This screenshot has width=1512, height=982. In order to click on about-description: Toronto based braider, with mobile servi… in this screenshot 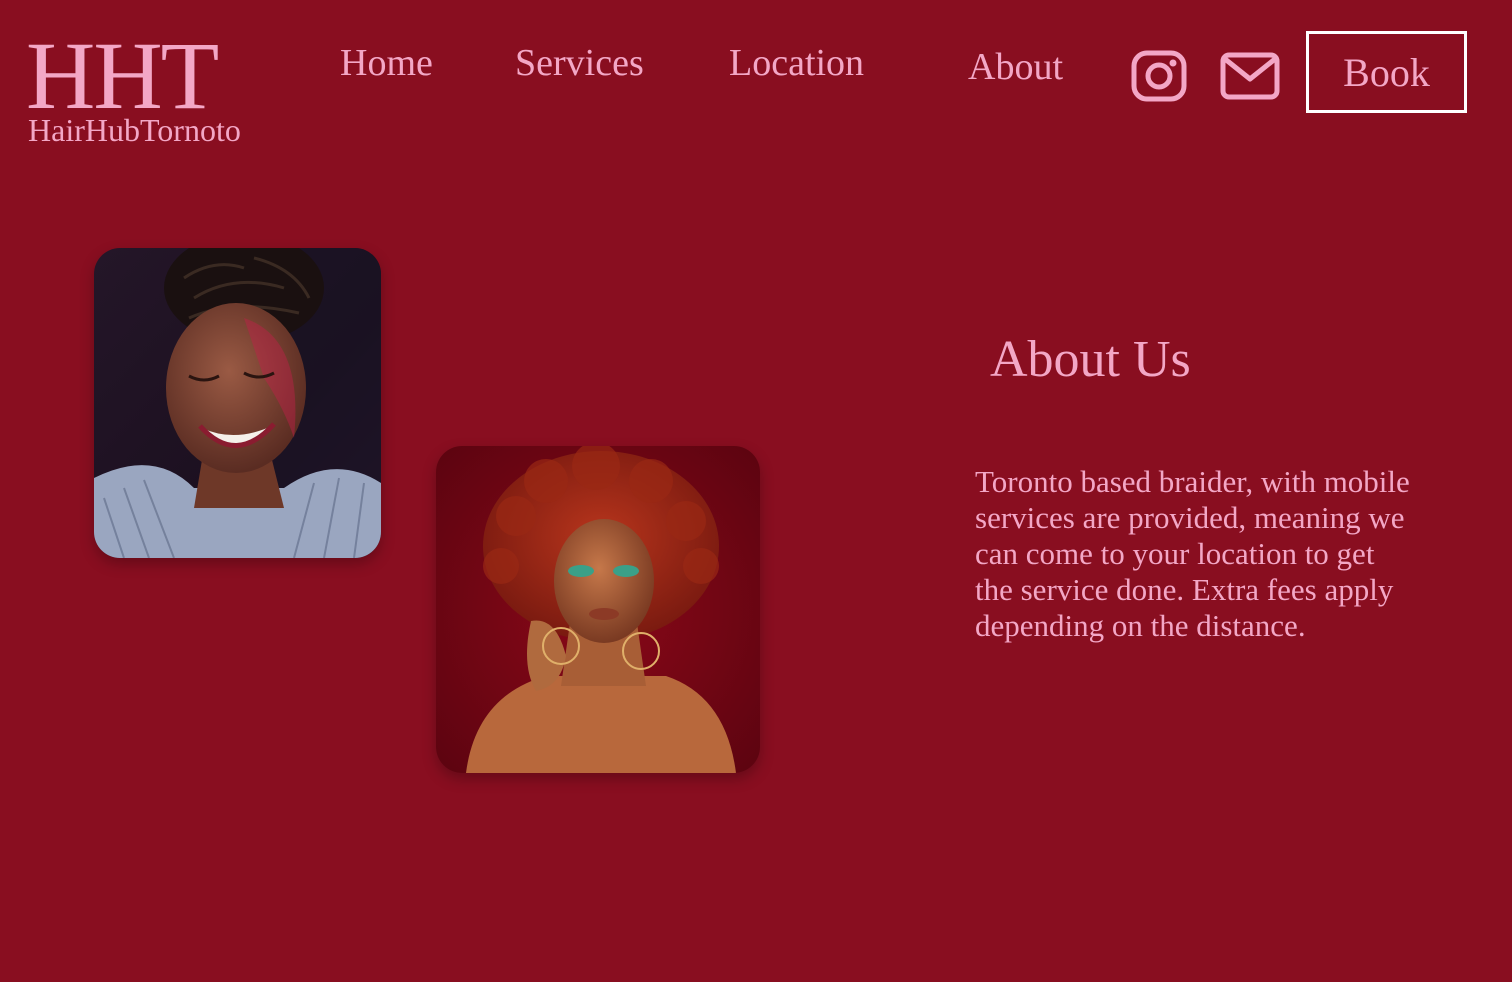, I will do `click(1192, 553)`.